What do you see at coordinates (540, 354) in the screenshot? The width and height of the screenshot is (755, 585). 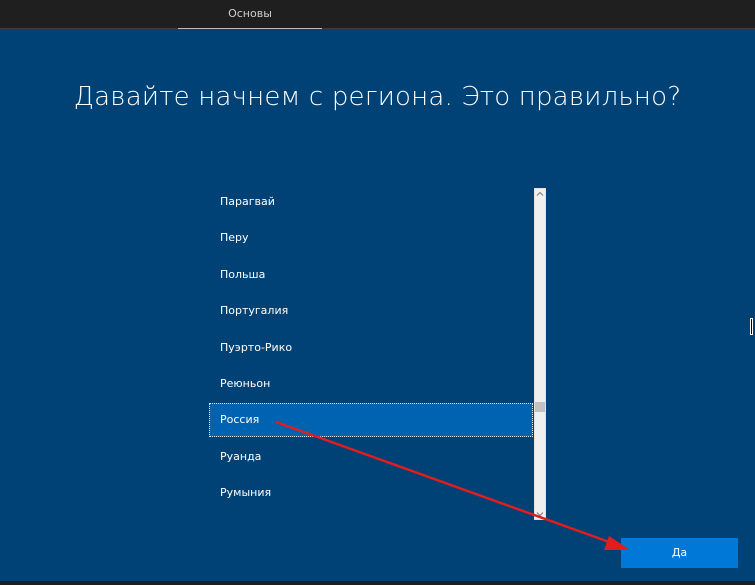 I see `region-list-scrollbar` at bounding box center [540, 354].